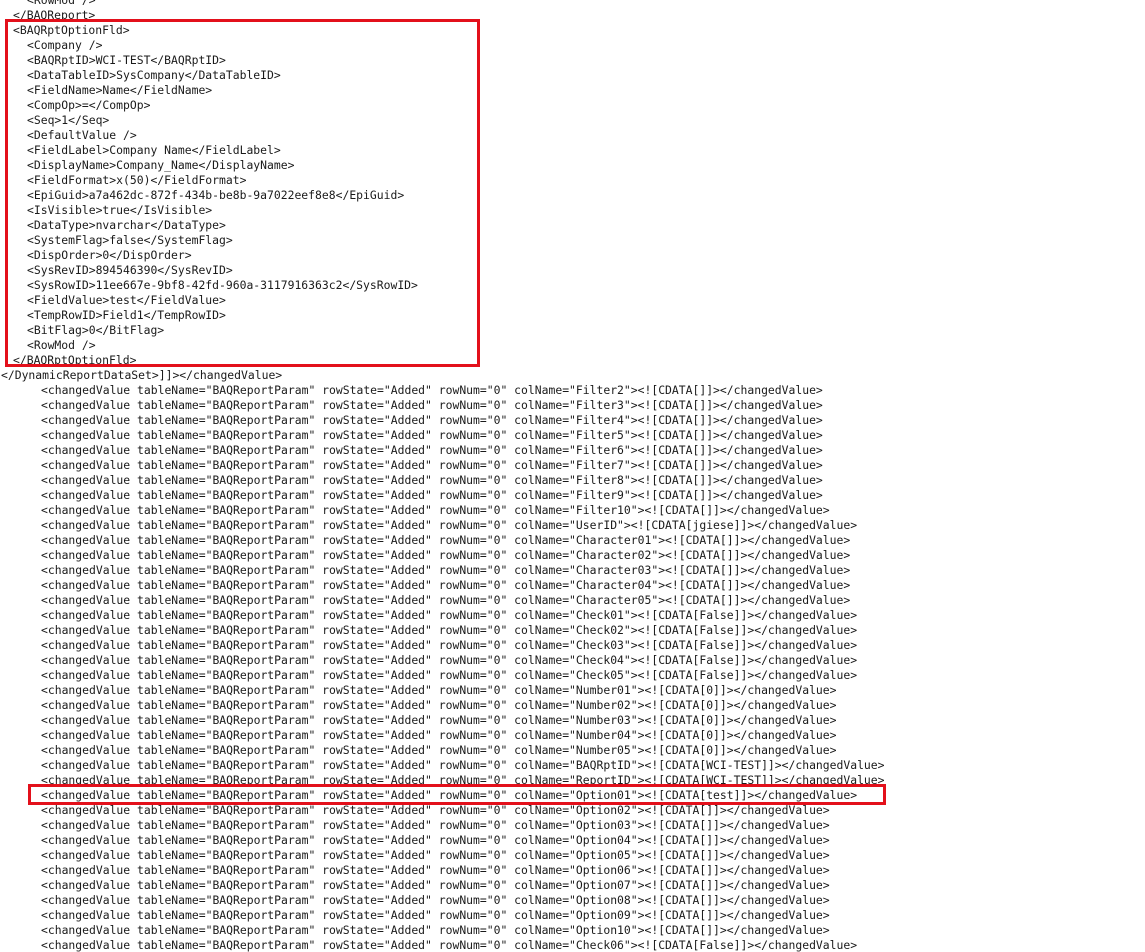 The image size is (1145, 952). I want to click on code-line: <FieldValue>test</FieldValue>, so click(126, 300).